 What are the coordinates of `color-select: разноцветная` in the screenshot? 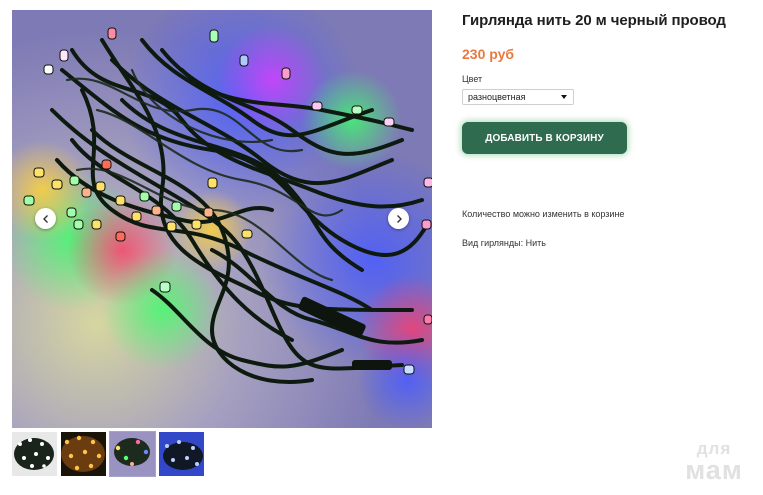 It's located at (518, 97).